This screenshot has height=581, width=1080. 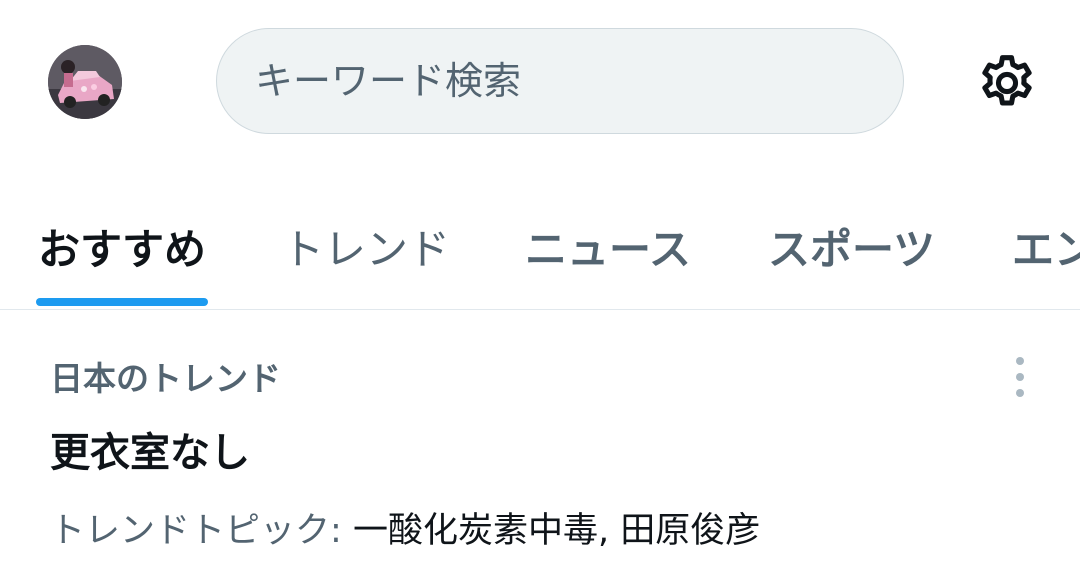 What do you see at coordinates (122, 302) in the screenshot?
I see `active-tab-indicator` at bounding box center [122, 302].